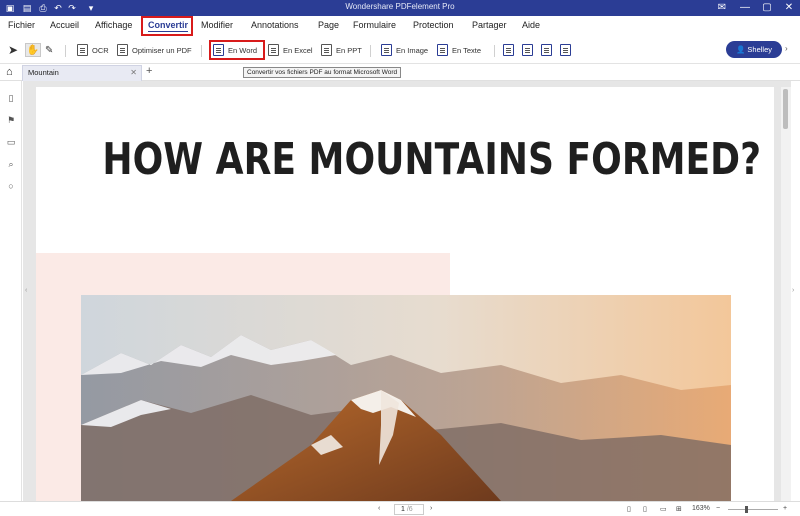  What do you see at coordinates (11, 298) in the screenshot?
I see `left-sidebar: ▯ ⚑ ▭ ⌕ ○` at bounding box center [11, 298].